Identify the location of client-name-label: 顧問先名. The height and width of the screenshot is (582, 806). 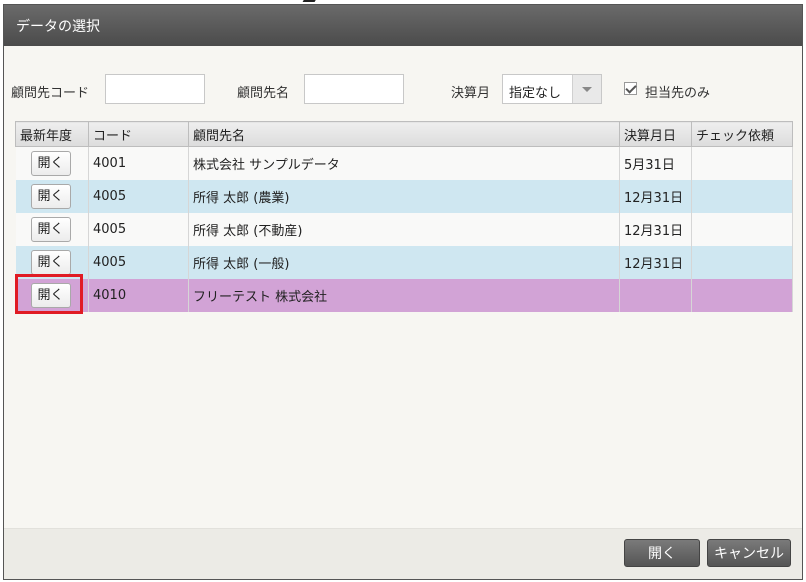
(263, 93).